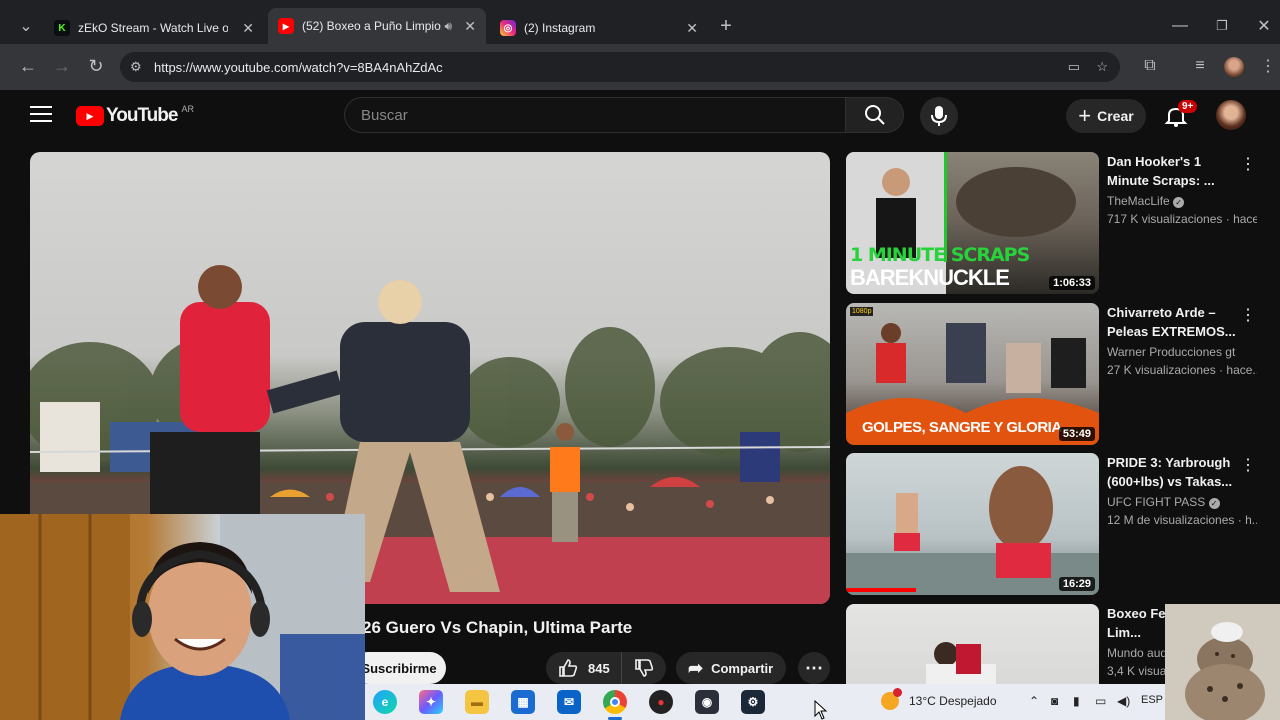 The image size is (1280, 720). I want to click on browser-menu-icon: ⋮, so click(1268, 66).